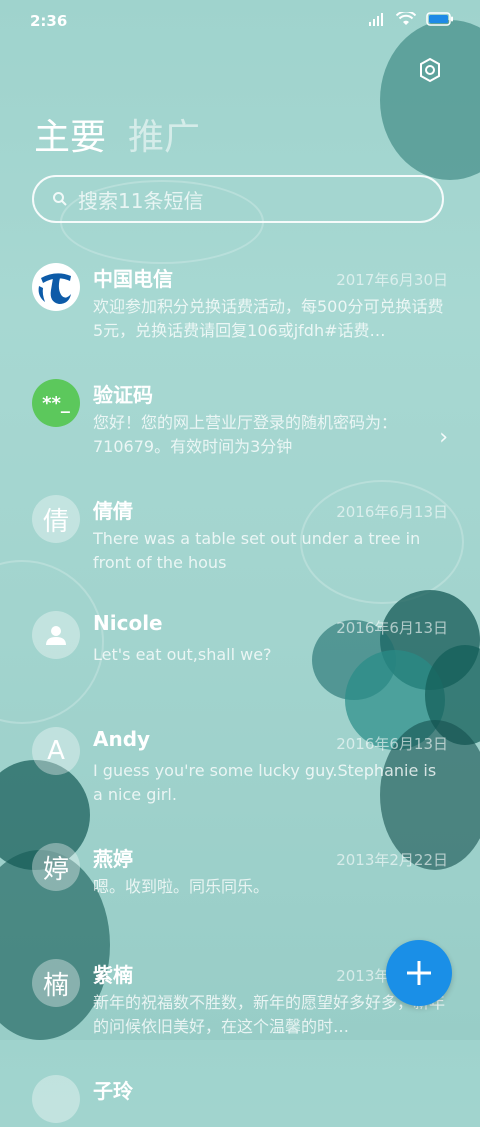  I want to click on plus-icon, so click(419, 973).